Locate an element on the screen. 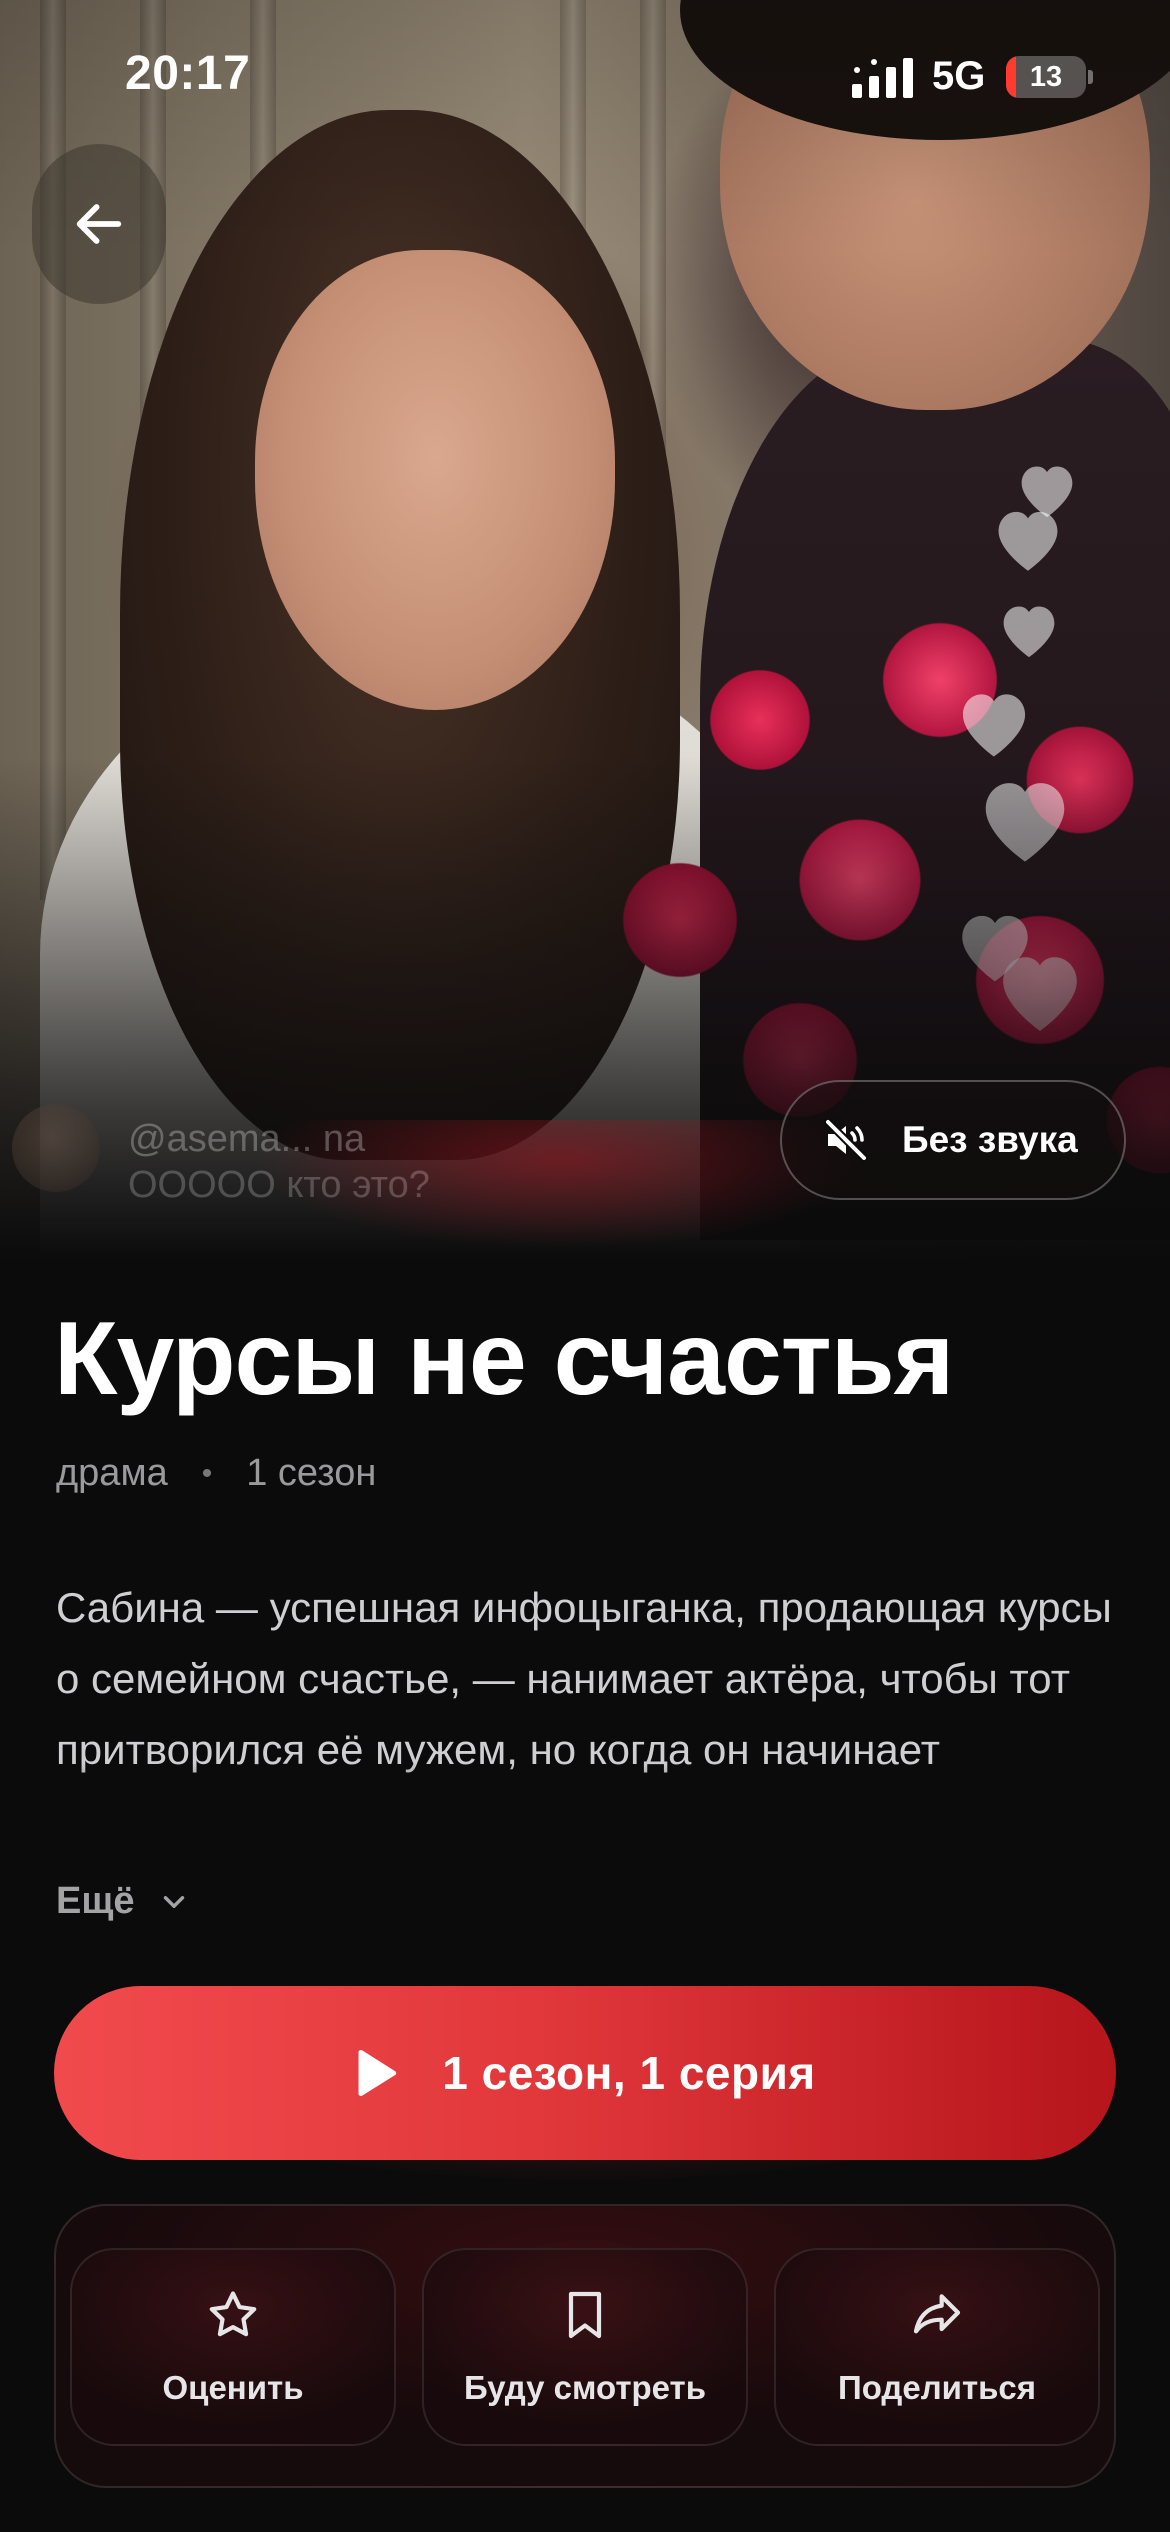 Image resolution: width=1170 pixels, height=2532 pixels. play-label: 1 сезон, 1 серия is located at coordinates (629, 2073).